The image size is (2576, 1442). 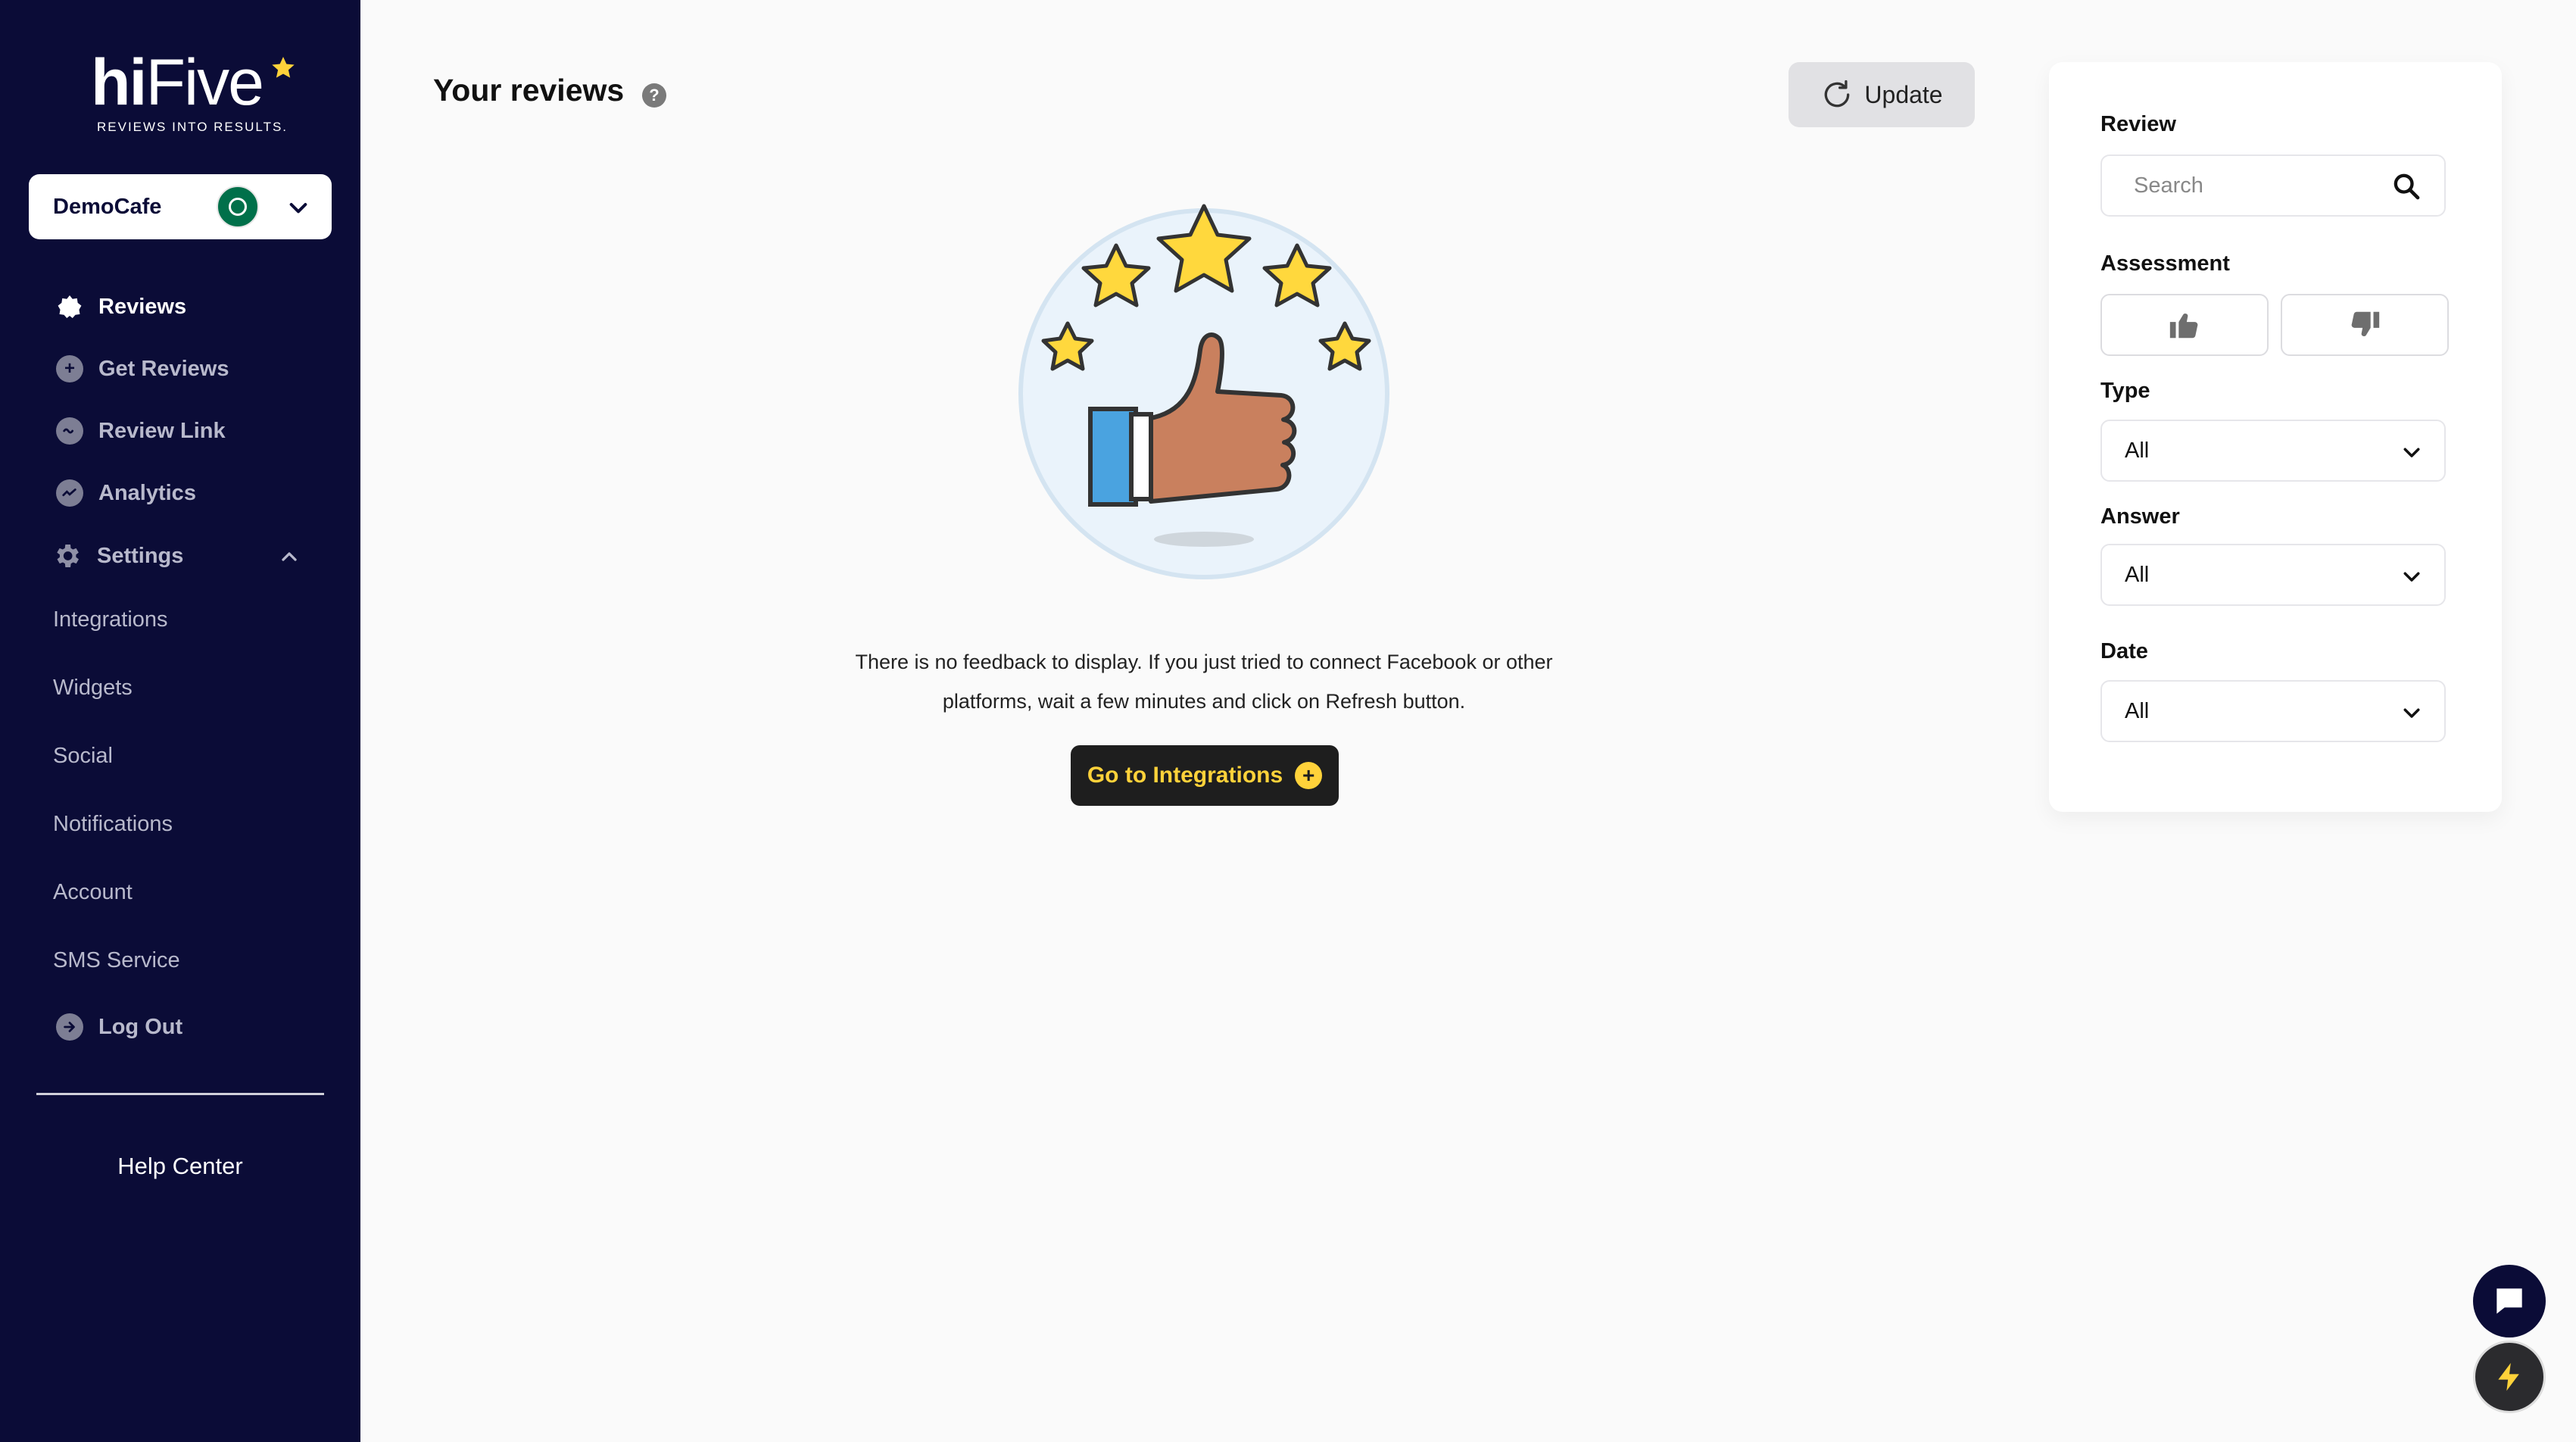 I want to click on cta-label: Go to Integrations, so click(x=1185, y=775).